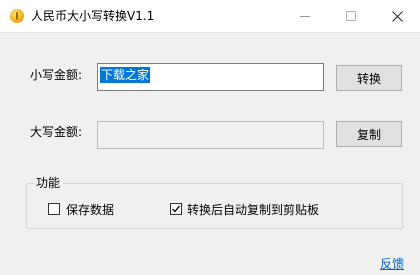 This screenshot has width=420, height=275. I want to click on maximize-button, so click(351, 16).